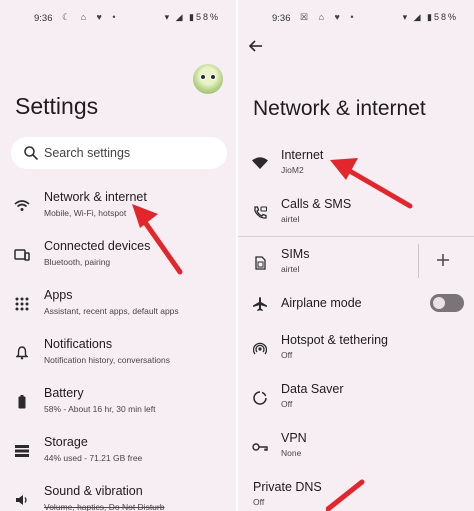 Image resolution: width=474 pixels, height=511 pixels. I want to click on item-subtitle: Mobile, Wi-Fi, hotspot, so click(85, 213).